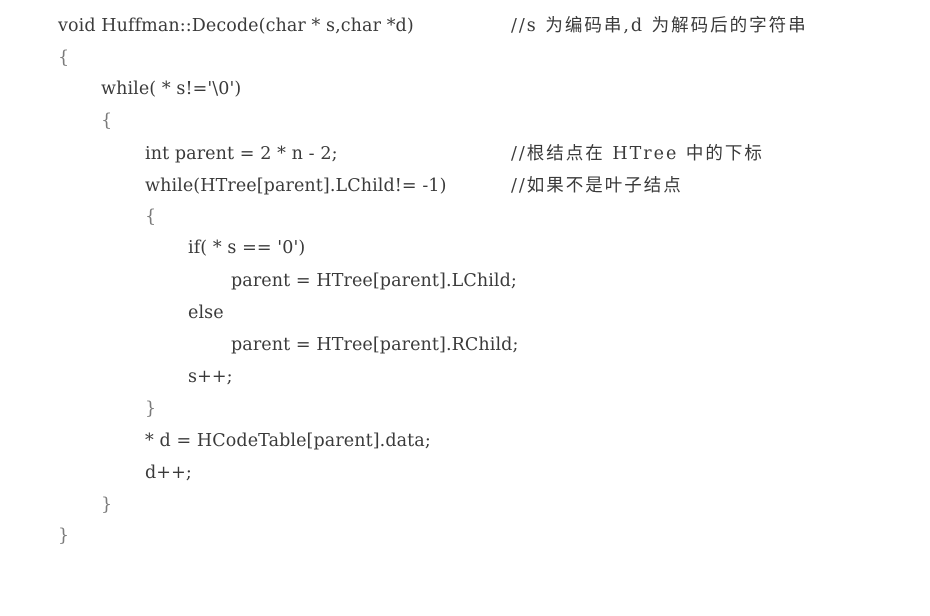 Image resolution: width=930 pixels, height=616 pixels. Describe the element at coordinates (112, 313) in the screenshot. I see `code-line-10: else` at that location.